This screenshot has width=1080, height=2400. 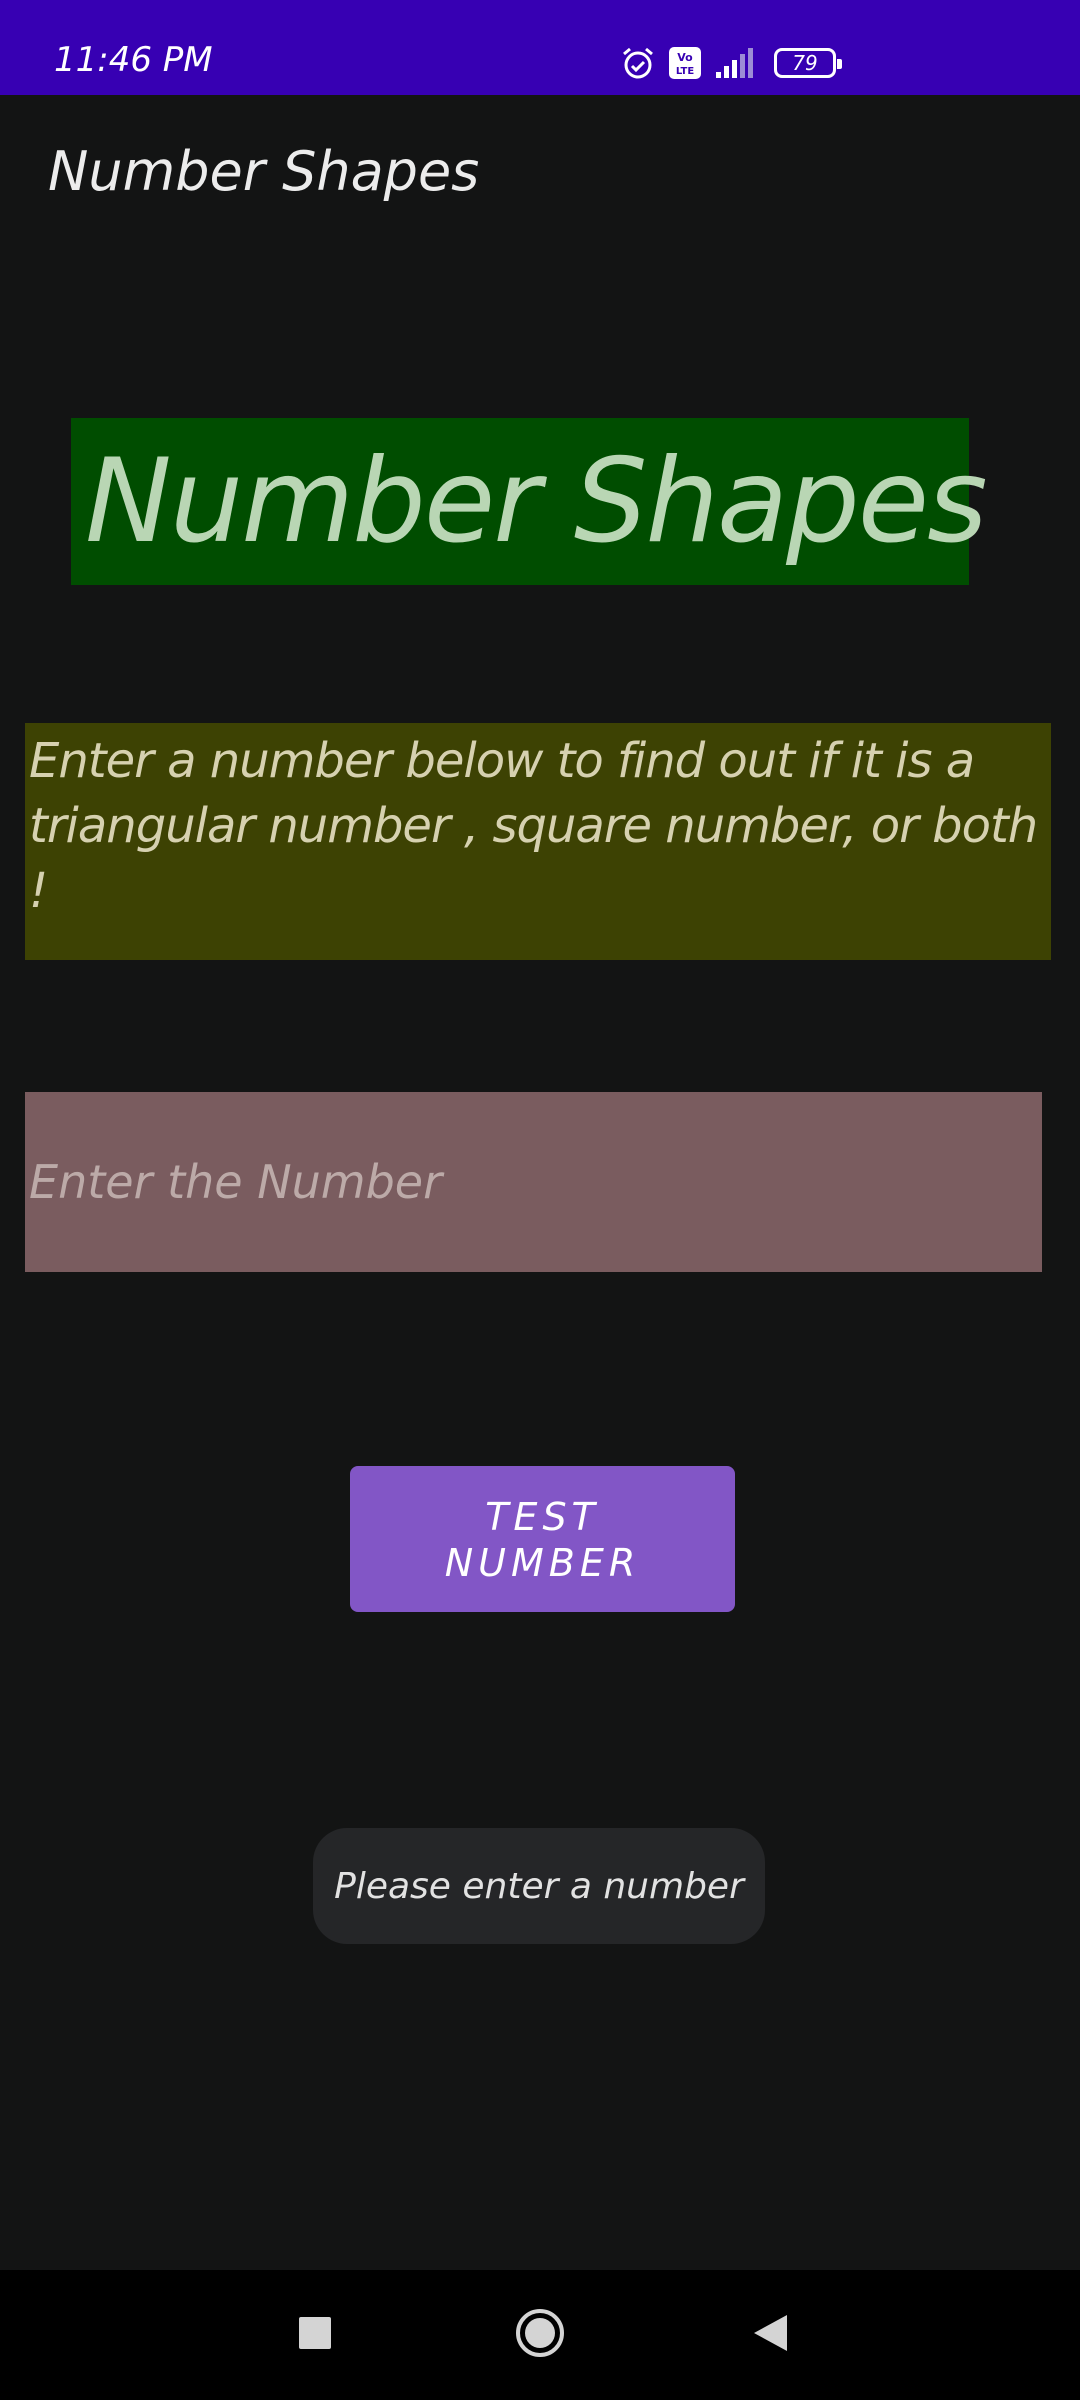 I want to click on back-triangle-icon, so click(x=770, y=2335).